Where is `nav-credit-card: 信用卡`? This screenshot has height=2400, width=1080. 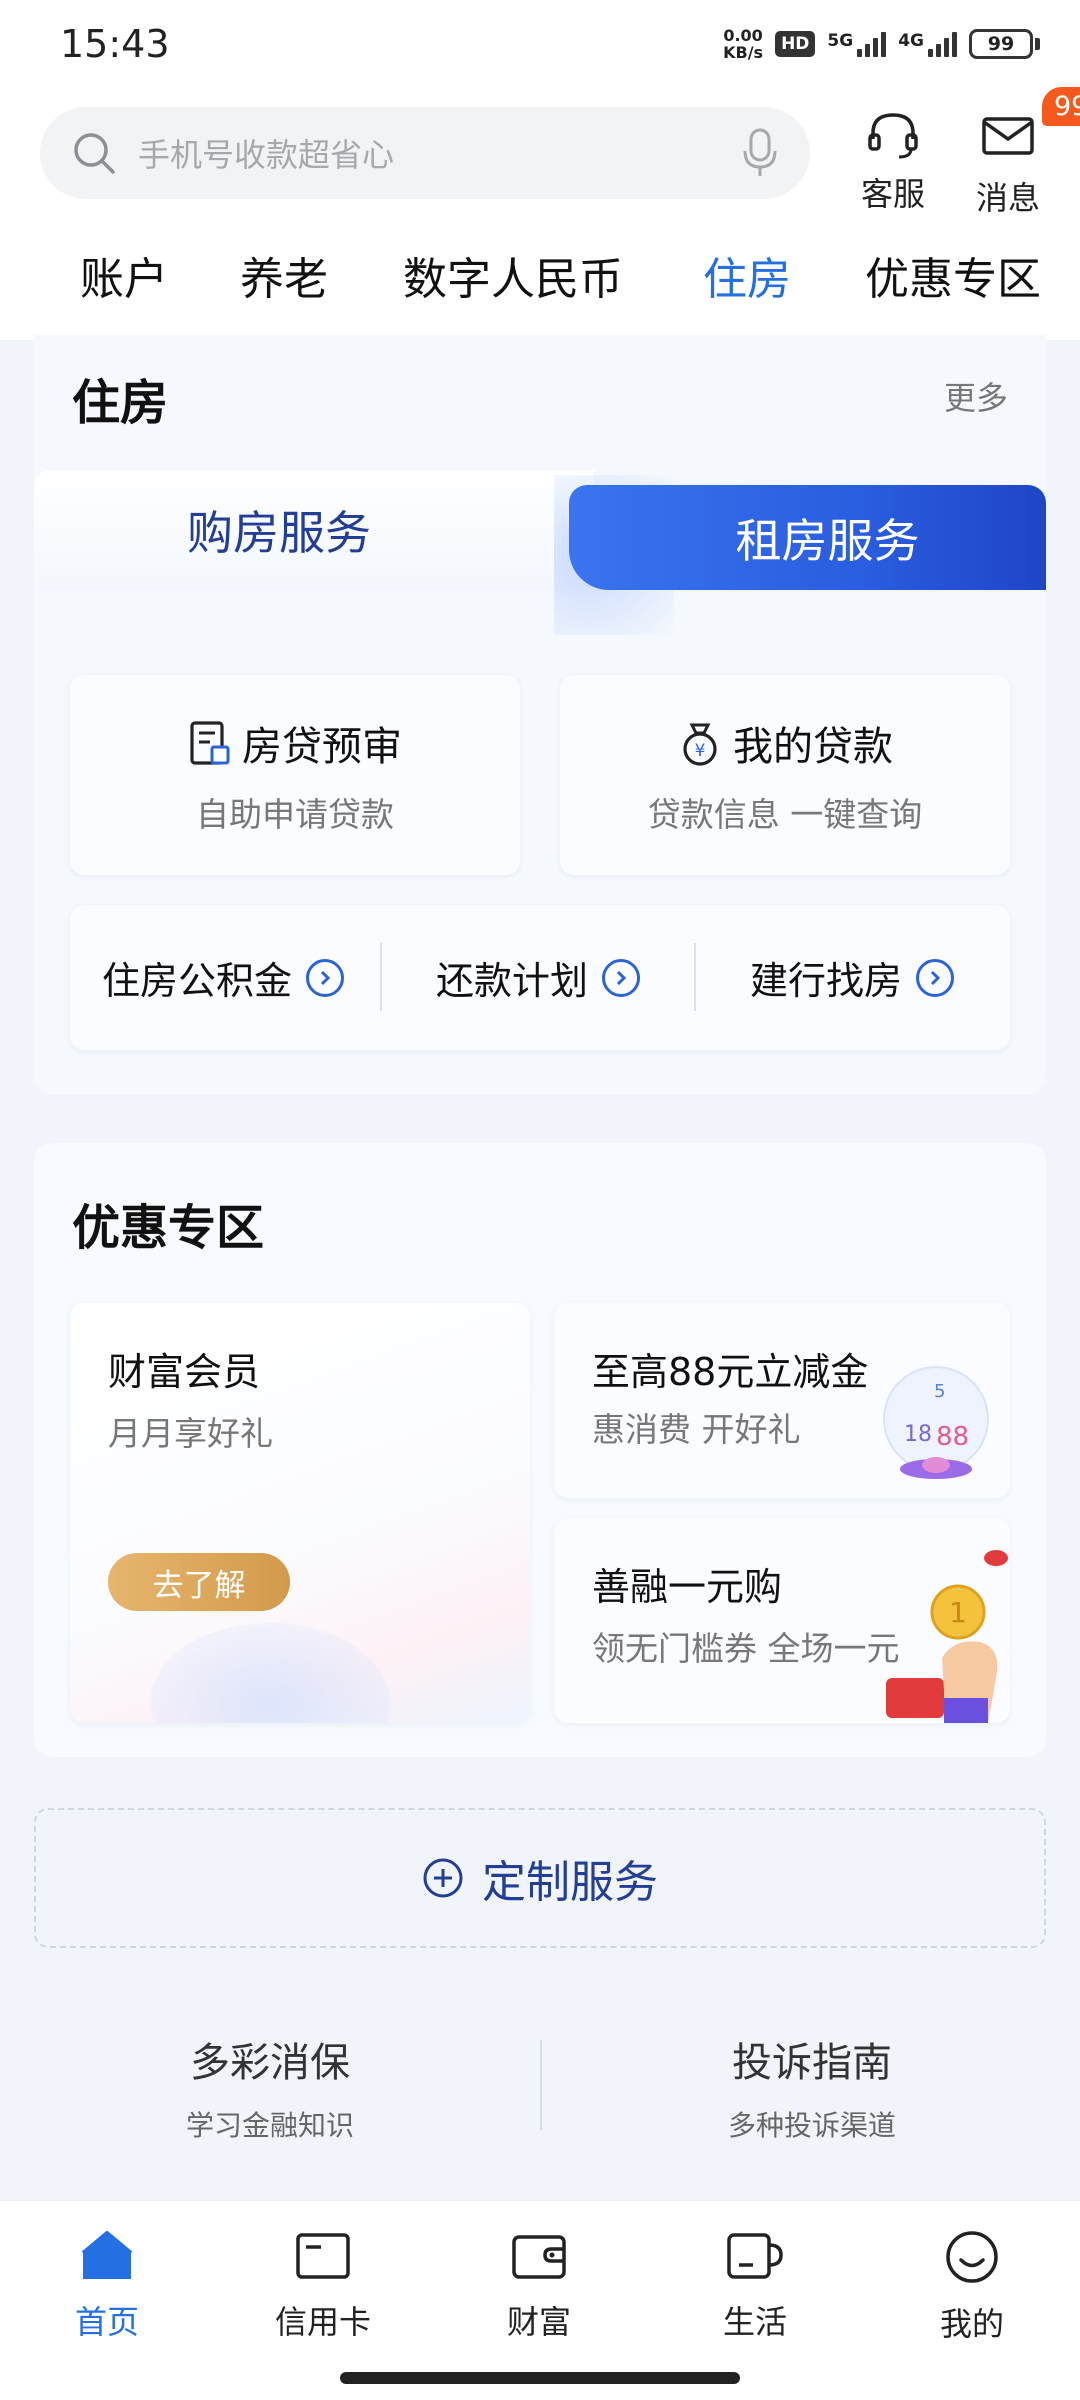 nav-credit-card: 信用卡 is located at coordinates (323, 2286).